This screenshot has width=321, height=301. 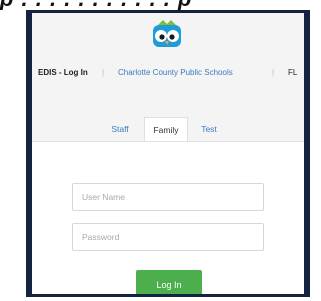 What do you see at coordinates (293, 72) in the screenshot?
I see `state-label: FL` at bounding box center [293, 72].